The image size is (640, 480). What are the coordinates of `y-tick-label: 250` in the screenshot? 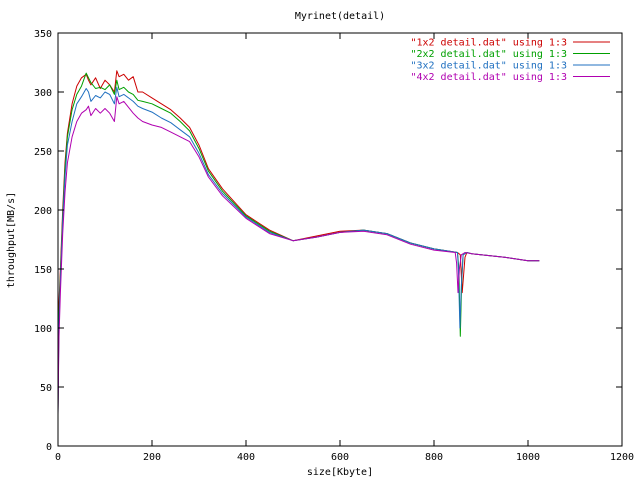 It's located at (43, 152).